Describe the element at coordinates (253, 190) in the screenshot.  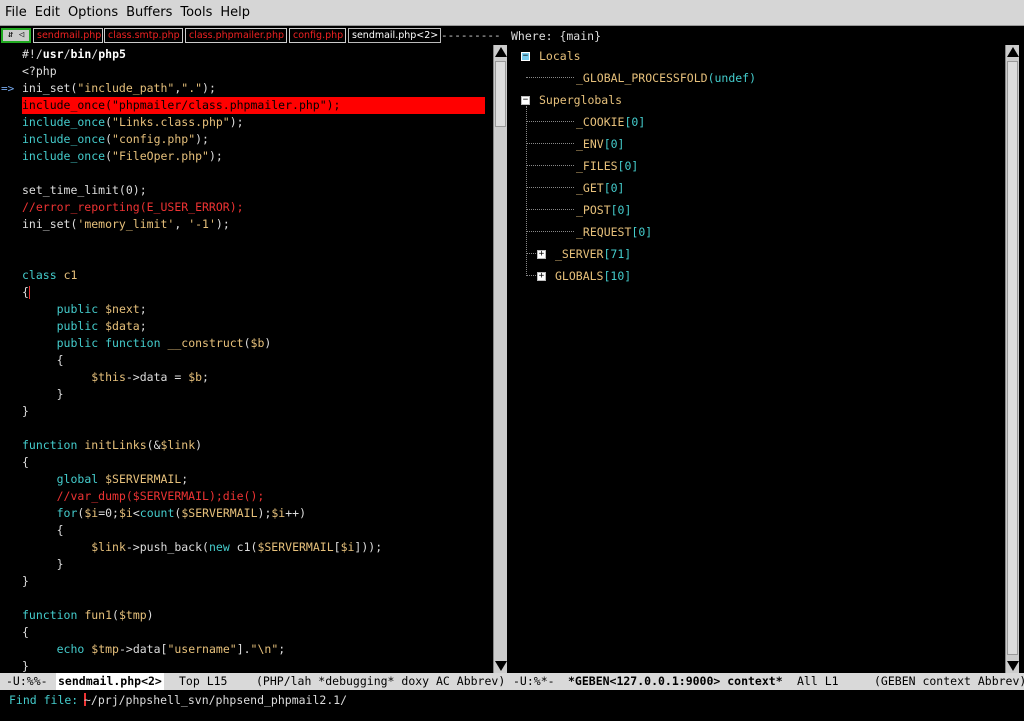
I see `code-line: set_time_limit(0);` at that location.